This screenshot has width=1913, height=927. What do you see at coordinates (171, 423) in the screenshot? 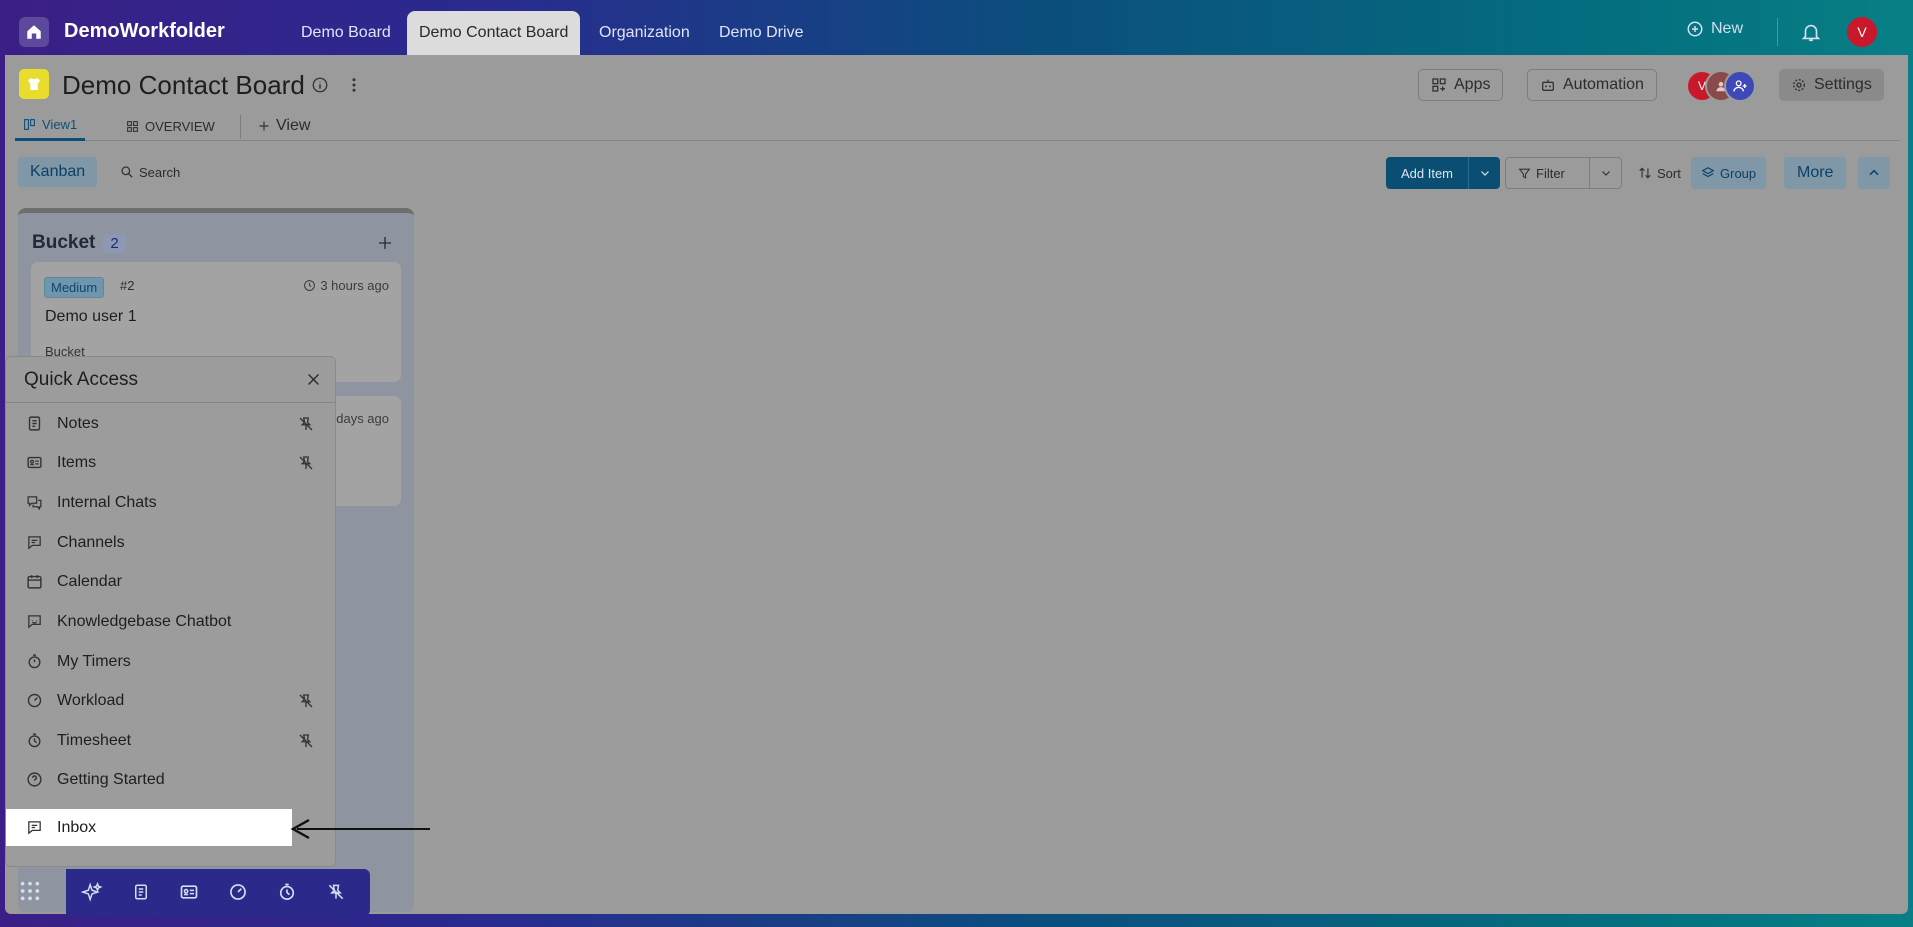
I see `quick-access-item-notes: Notes` at bounding box center [171, 423].